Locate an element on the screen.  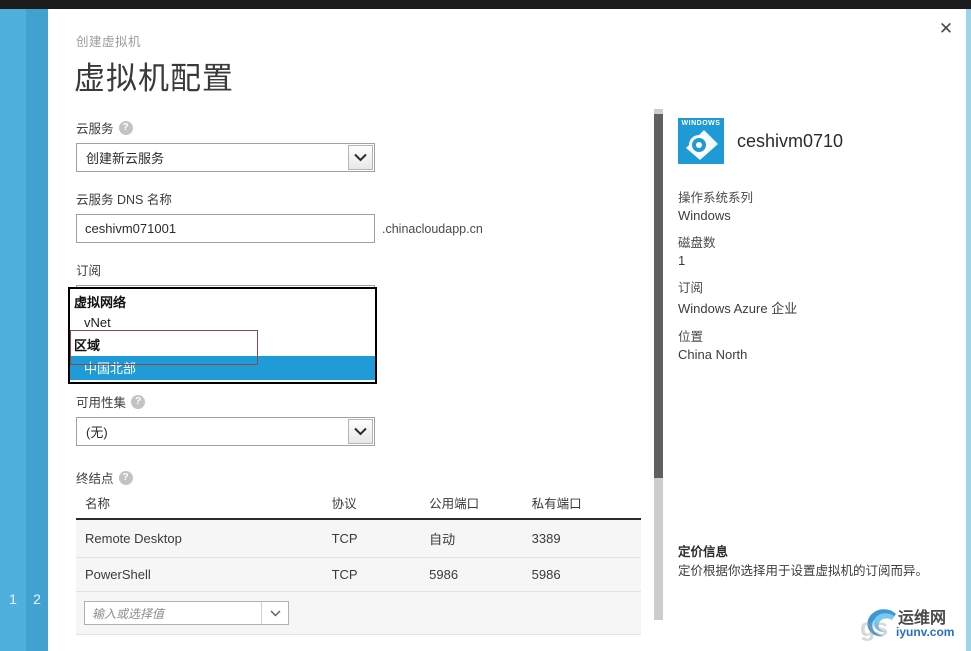
table-new-row: 输入或选择值 is located at coordinates (358, 613).